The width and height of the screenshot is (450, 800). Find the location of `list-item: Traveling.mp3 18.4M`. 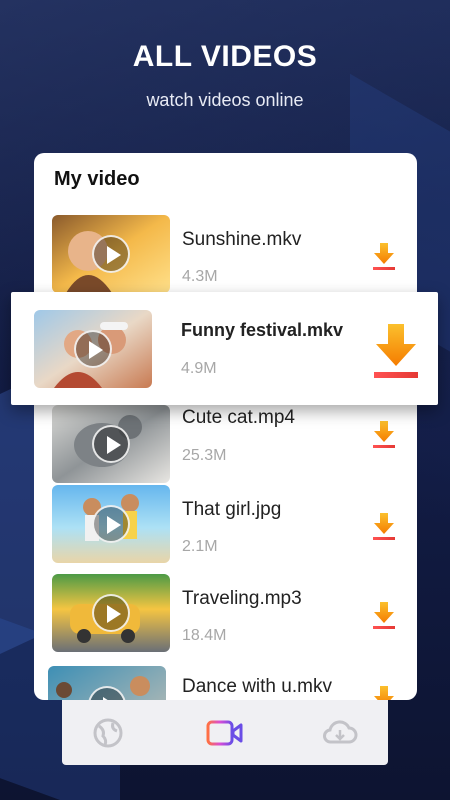

list-item: Traveling.mp3 18.4M is located at coordinates (225, 614).